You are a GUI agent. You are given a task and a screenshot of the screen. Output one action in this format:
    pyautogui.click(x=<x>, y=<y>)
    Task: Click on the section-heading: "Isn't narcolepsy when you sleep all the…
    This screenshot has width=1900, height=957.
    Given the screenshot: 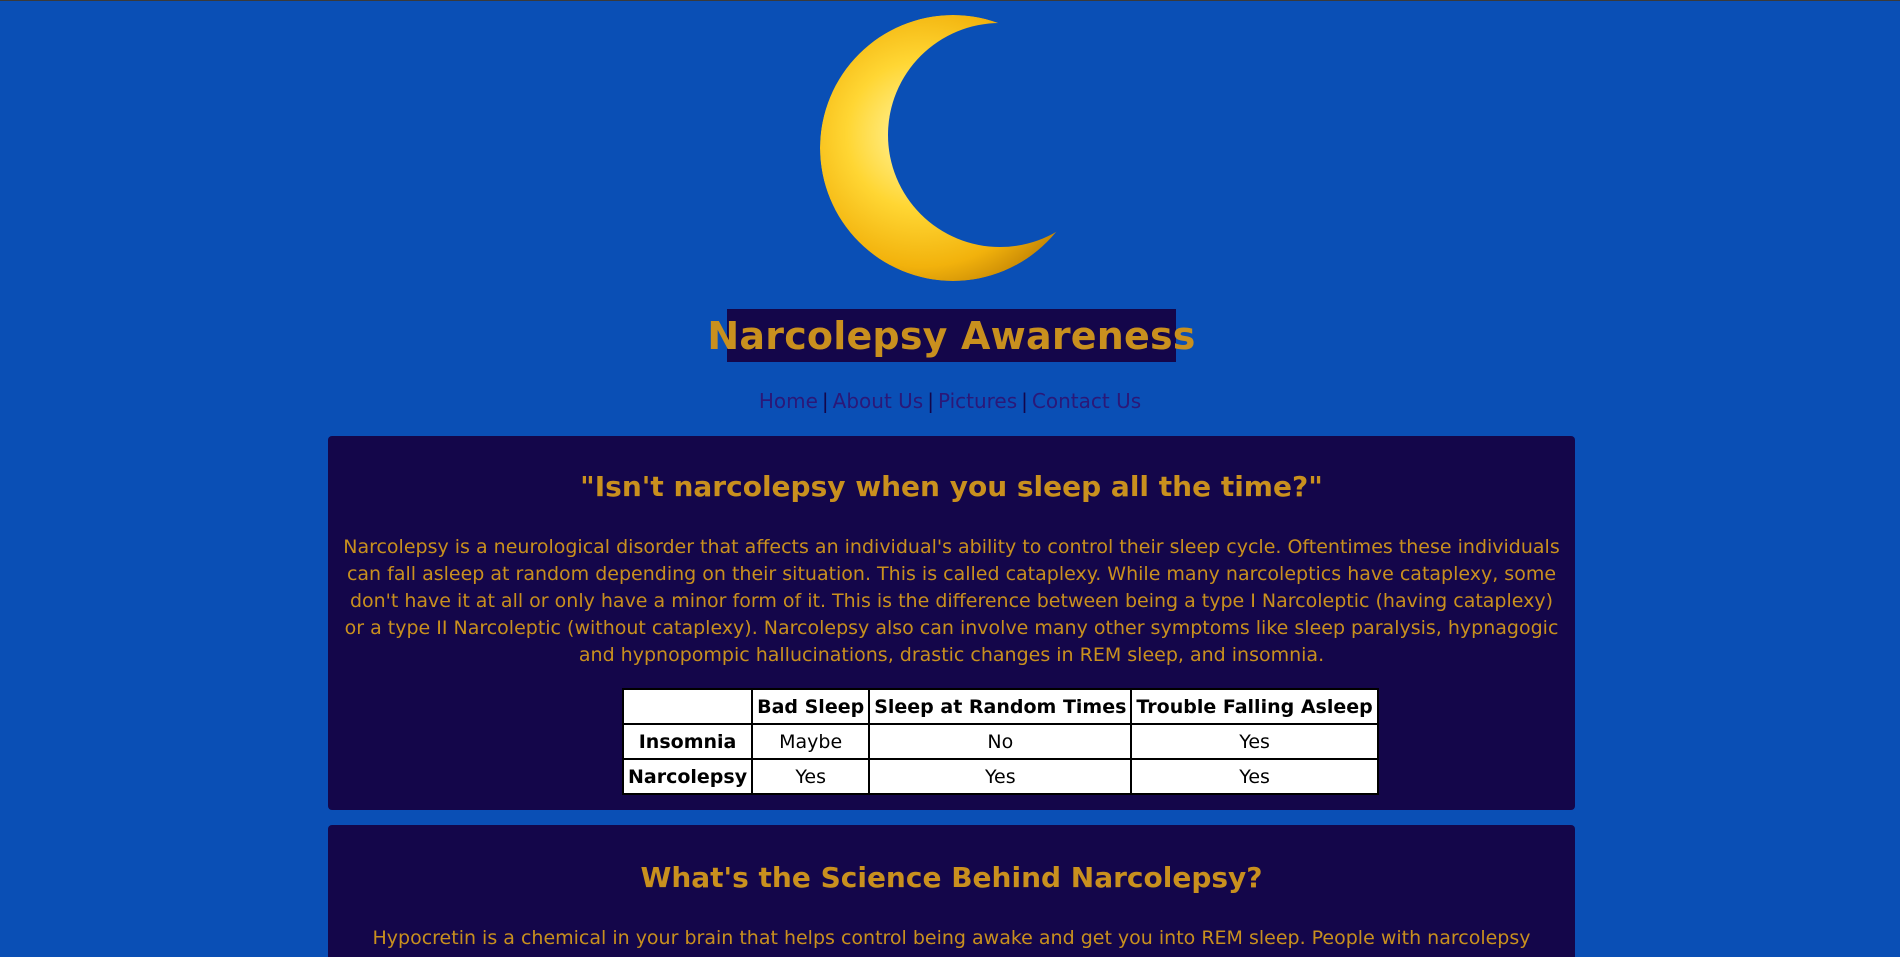 What is the action you would take?
    pyautogui.click(x=951, y=486)
    